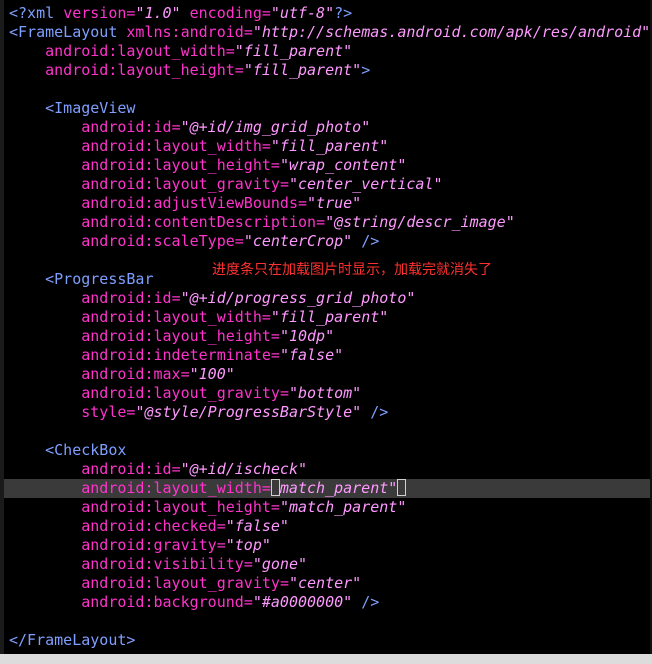 The height and width of the screenshot is (664, 652). Describe the element at coordinates (72, 640) in the screenshot. I see `code-line: </FrameLayout>` at that location.